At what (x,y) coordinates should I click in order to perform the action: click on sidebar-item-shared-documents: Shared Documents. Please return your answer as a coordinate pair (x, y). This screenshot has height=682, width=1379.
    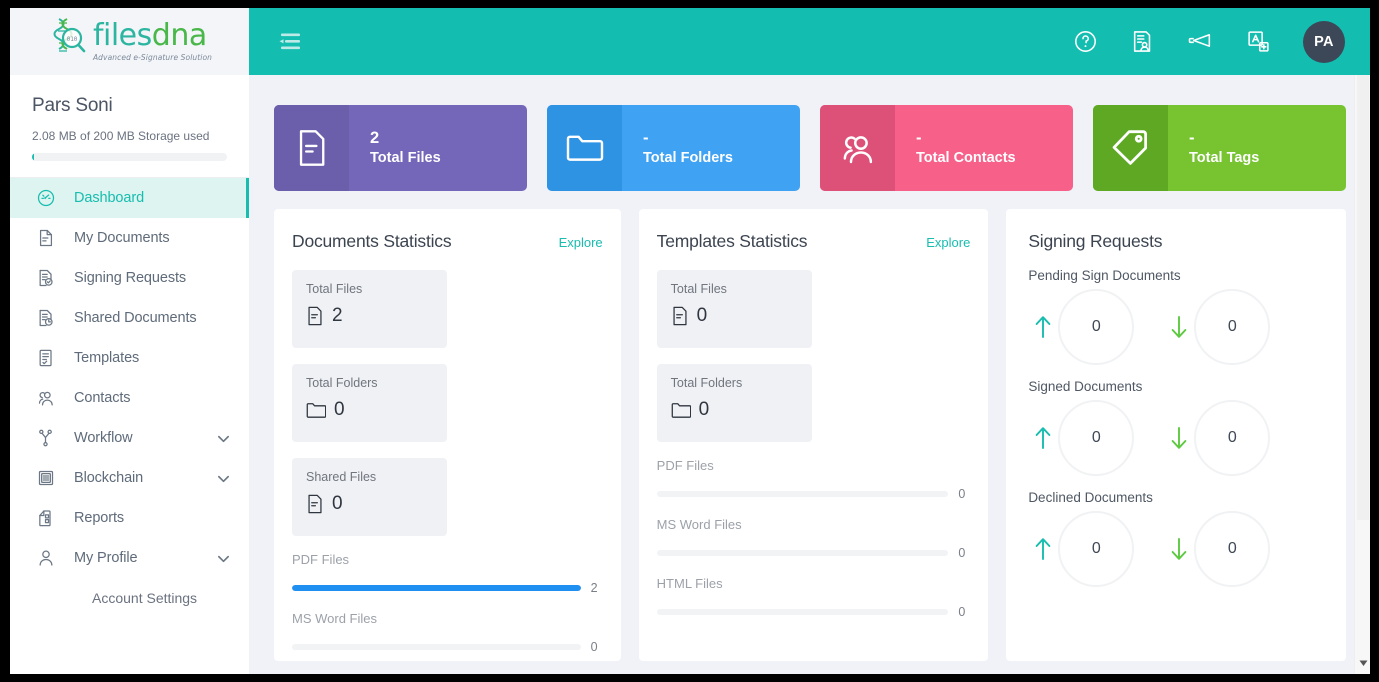
    Looking at the image, I should click on (129, 318).